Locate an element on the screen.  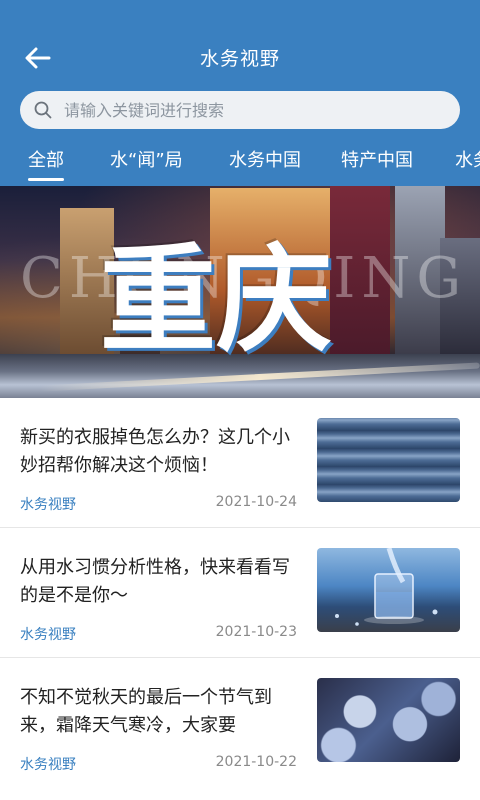
tab-all: 全部 is located at coordinates (46, 163).